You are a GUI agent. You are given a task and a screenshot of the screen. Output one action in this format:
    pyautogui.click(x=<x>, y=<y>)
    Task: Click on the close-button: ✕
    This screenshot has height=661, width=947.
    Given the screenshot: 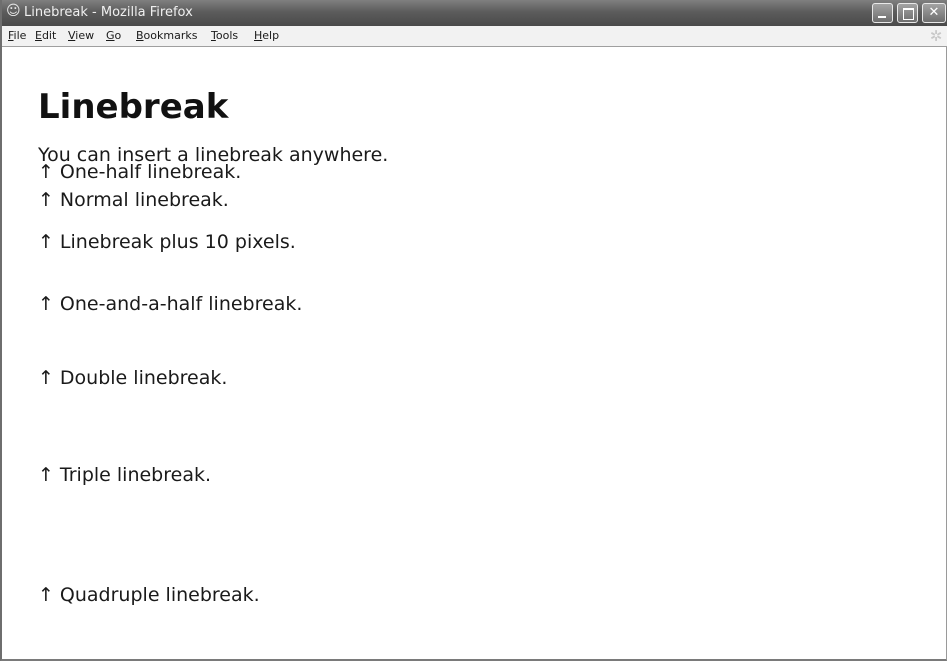 What is the action you would take?
    pyautogui.click(x=934, y=13)
    